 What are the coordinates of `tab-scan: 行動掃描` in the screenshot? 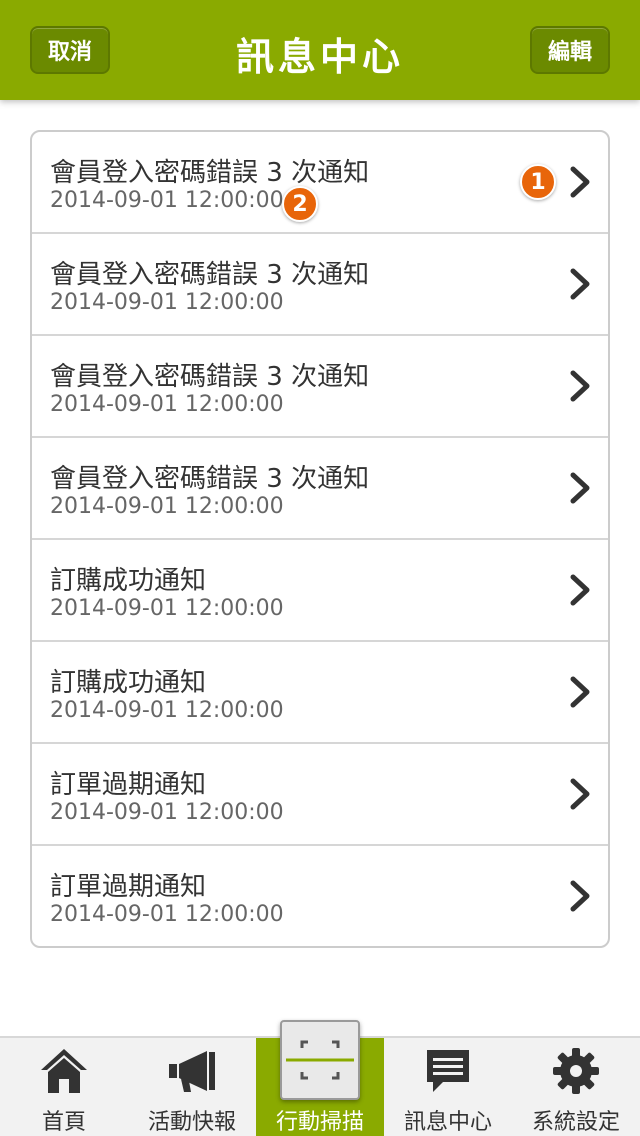 It's located at (320, 1078).